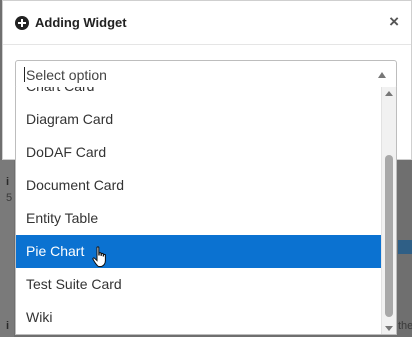 Image resolution: width=412 pixels, height=337 pixels. Describe the element at coordinates (405, 247) in the screenshot. I see `background-accent` at that location.